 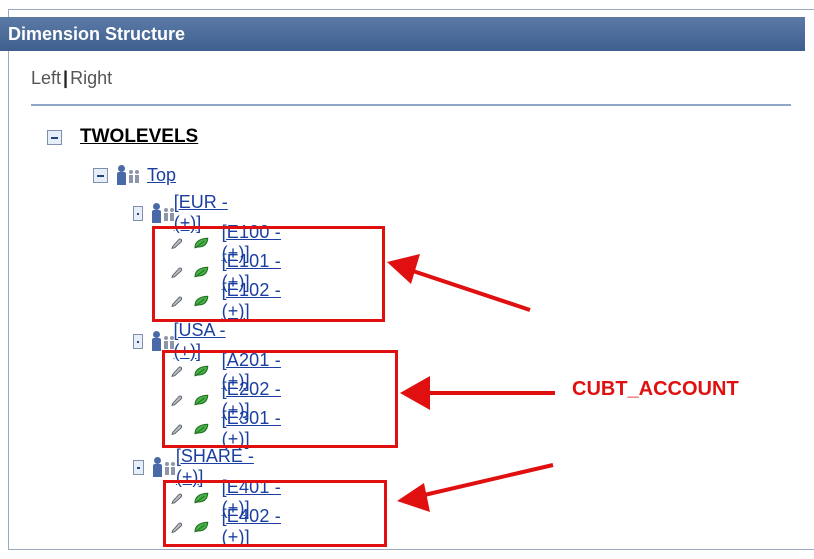 I want to click on annotation-arrows, so click(x=471, y=383).